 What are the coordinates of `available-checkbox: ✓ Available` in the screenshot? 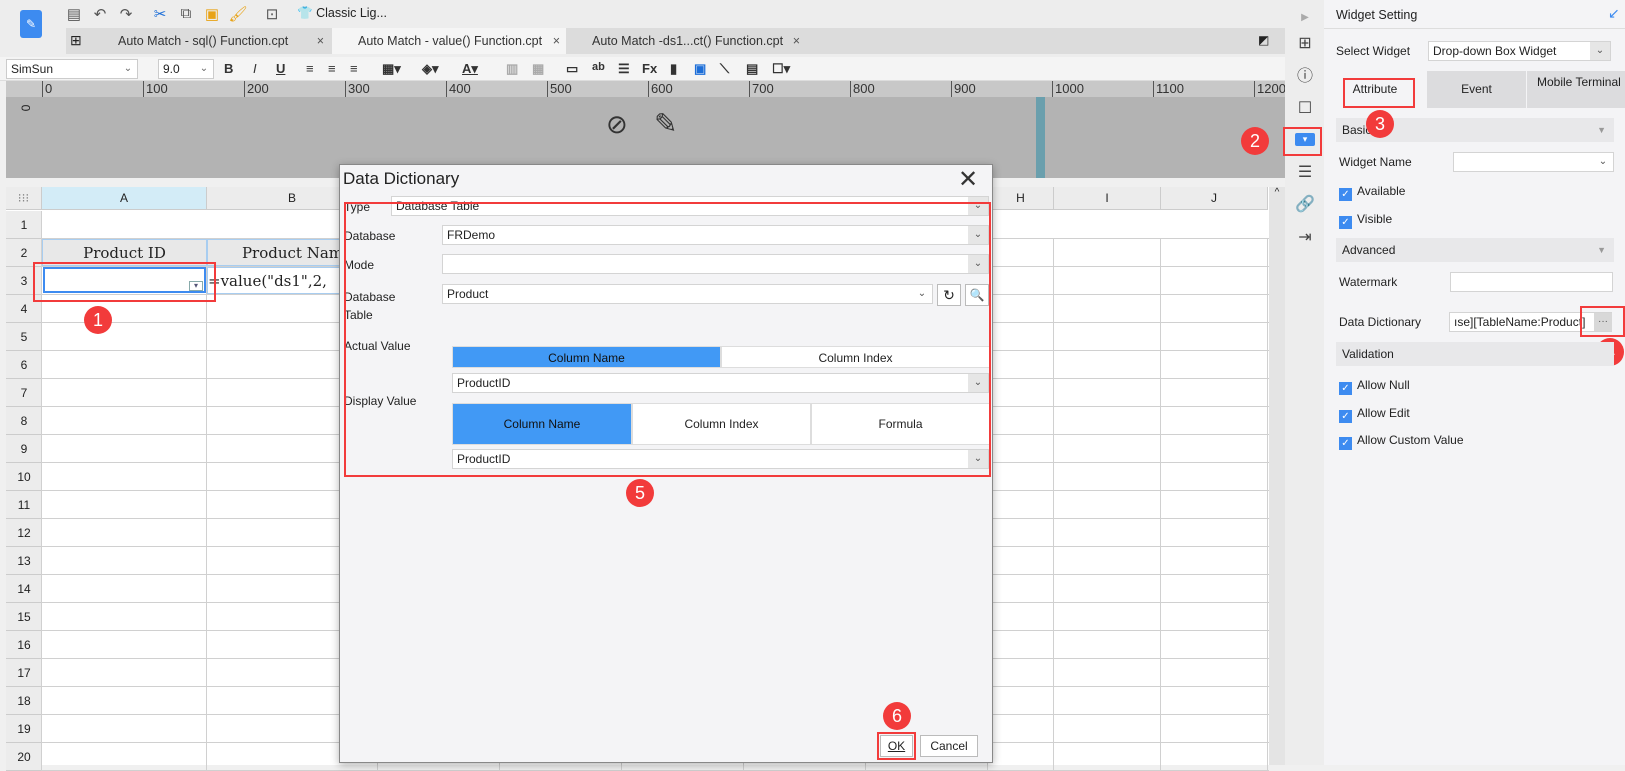 It's located at (1372, 192).